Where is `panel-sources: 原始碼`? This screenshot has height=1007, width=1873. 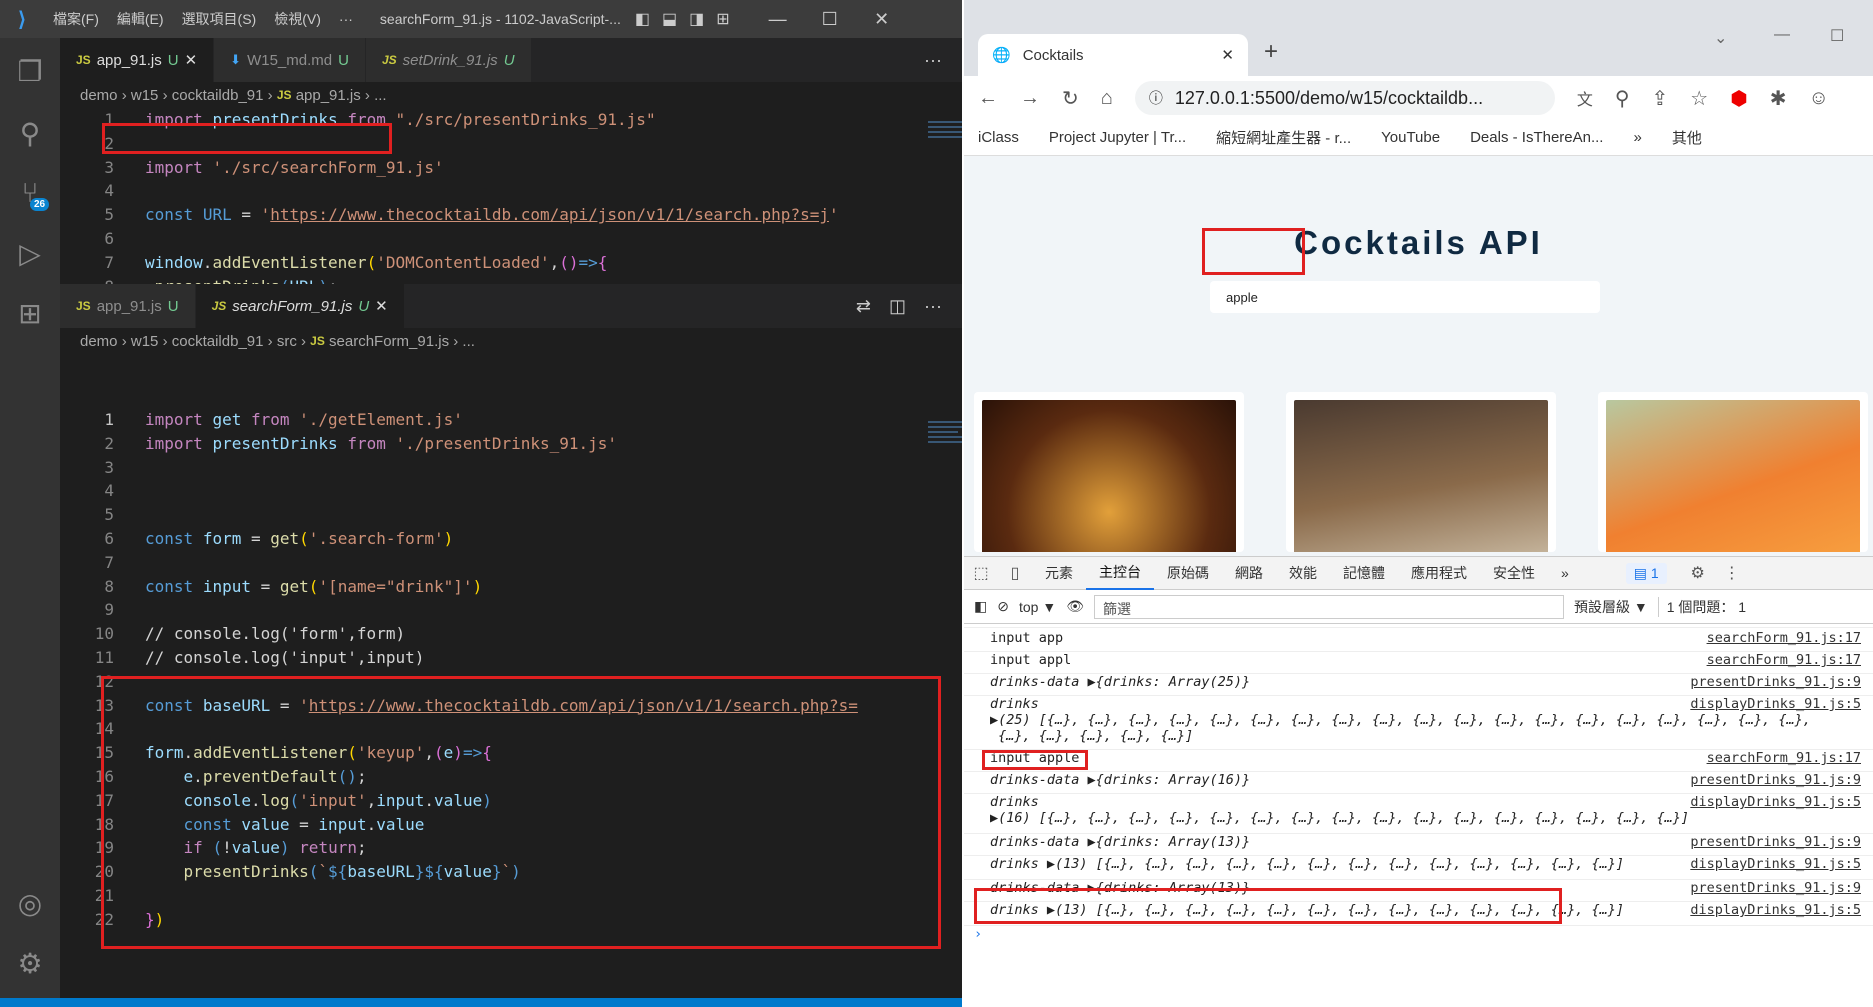
panel-sources: 原始碼 is located at coordinates (1188, 573).